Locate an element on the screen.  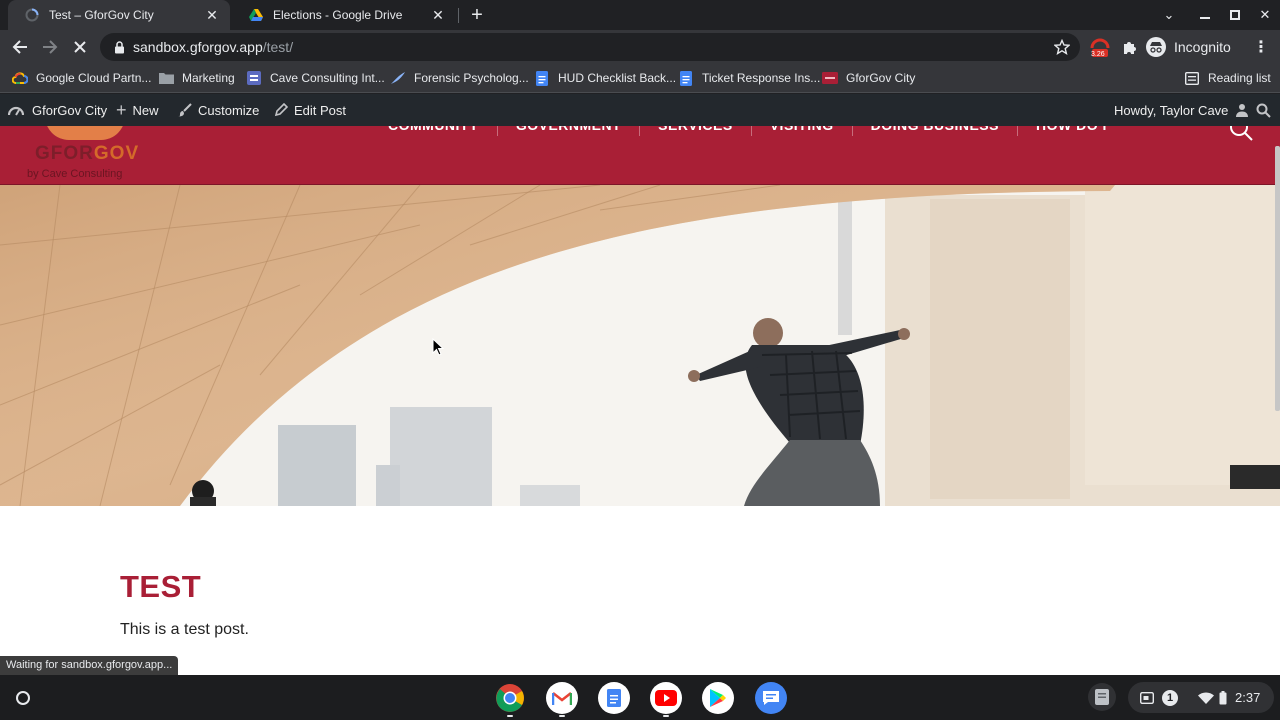
kebab-menu-icon: ⋮ is located at coordinates (1261, 47).